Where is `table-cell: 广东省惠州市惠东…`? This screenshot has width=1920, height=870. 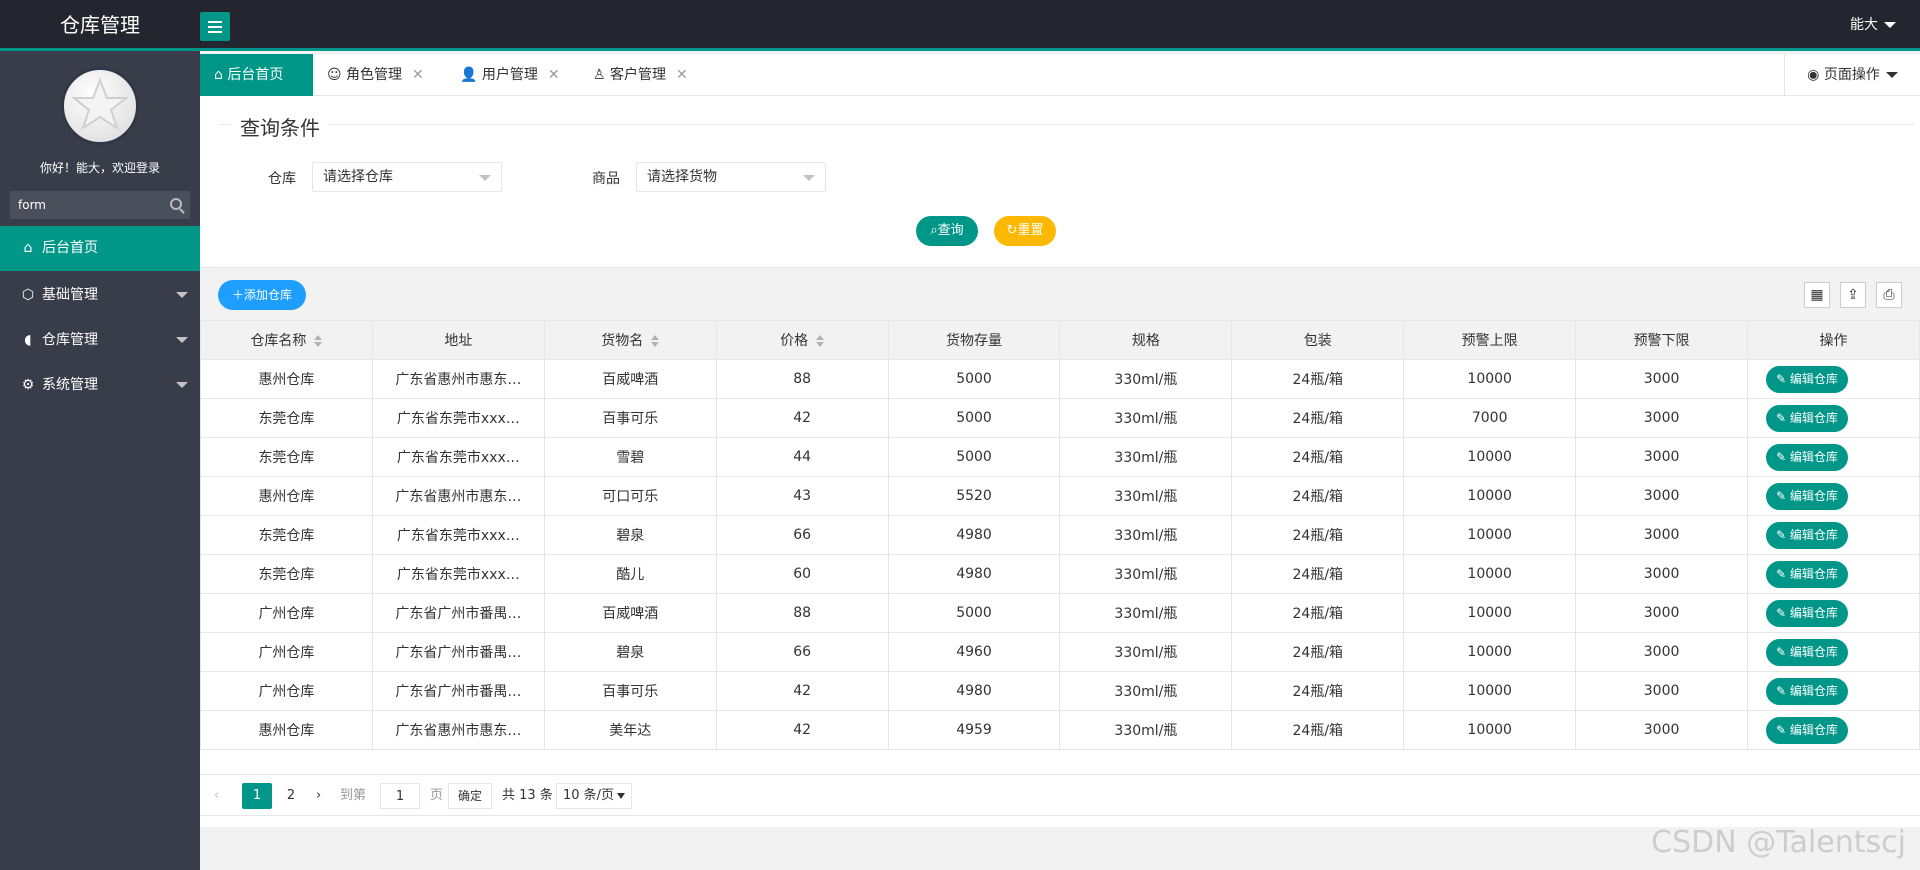
table-cell: 广东省惠州市惠东… is located at coordinates (458, 730).